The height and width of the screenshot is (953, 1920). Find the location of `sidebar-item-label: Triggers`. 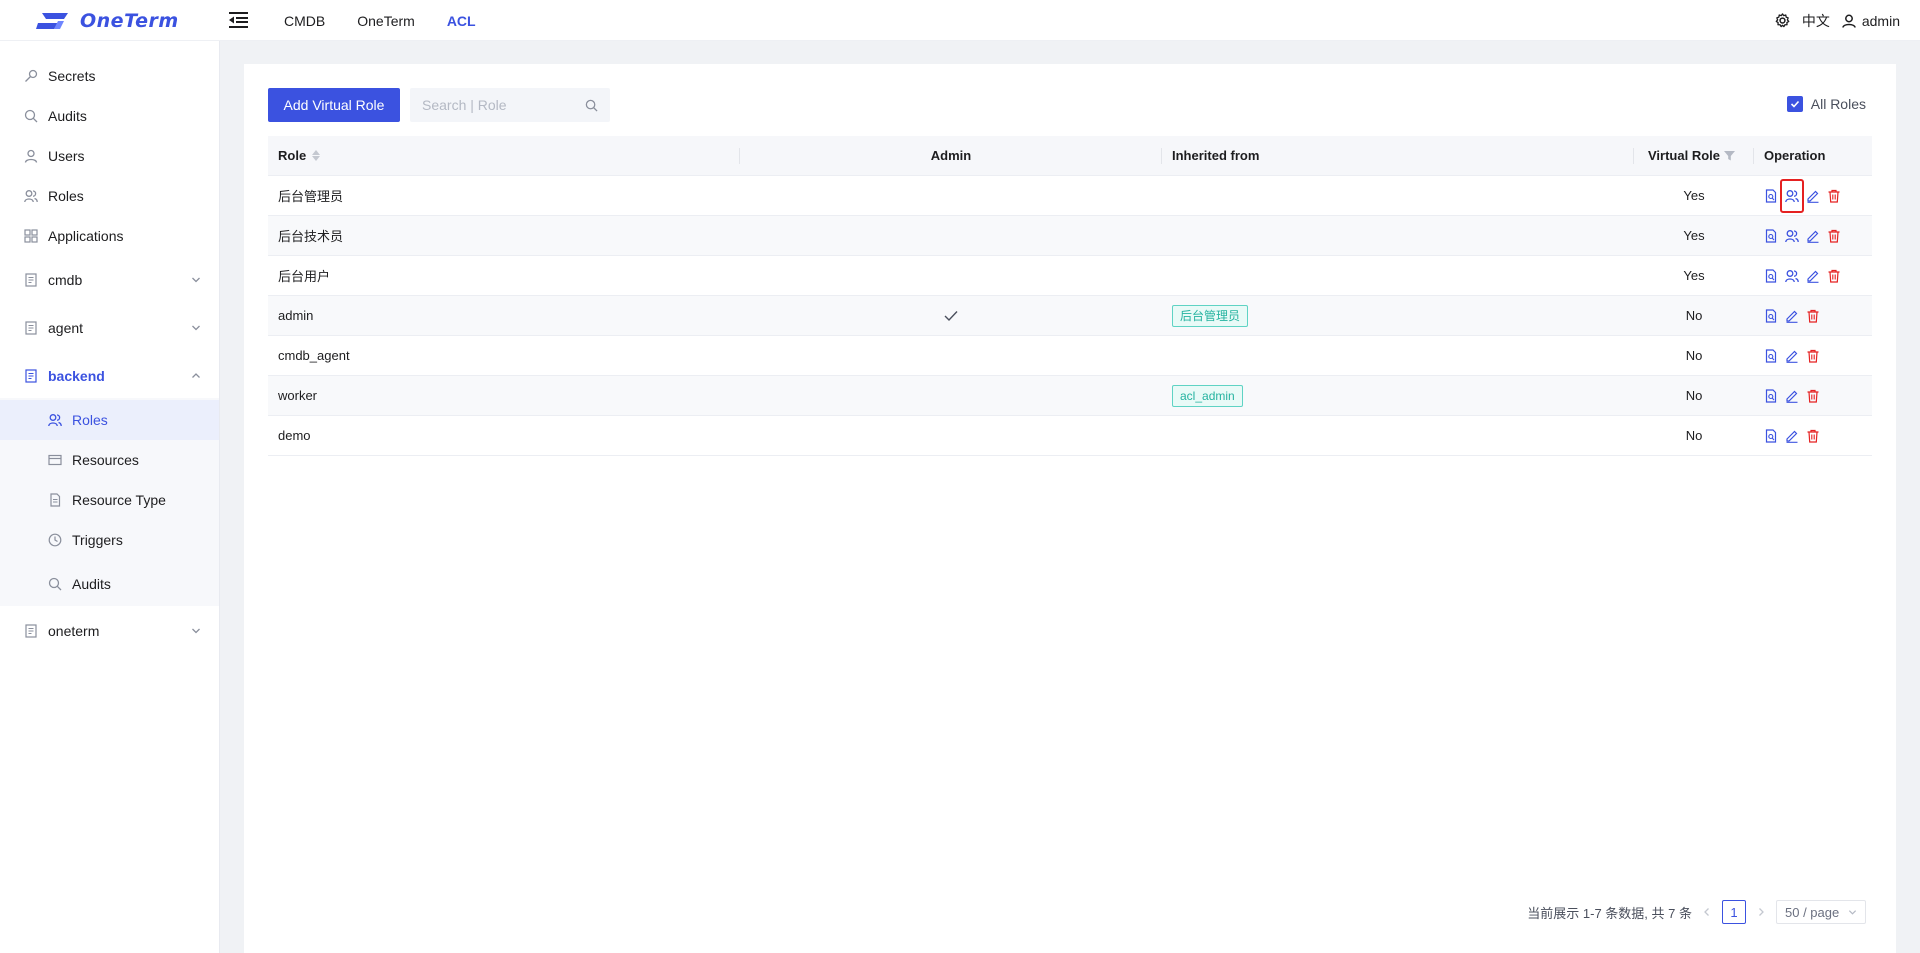

sidebar-item-label: Triggers is located at coordinates (97, 540).